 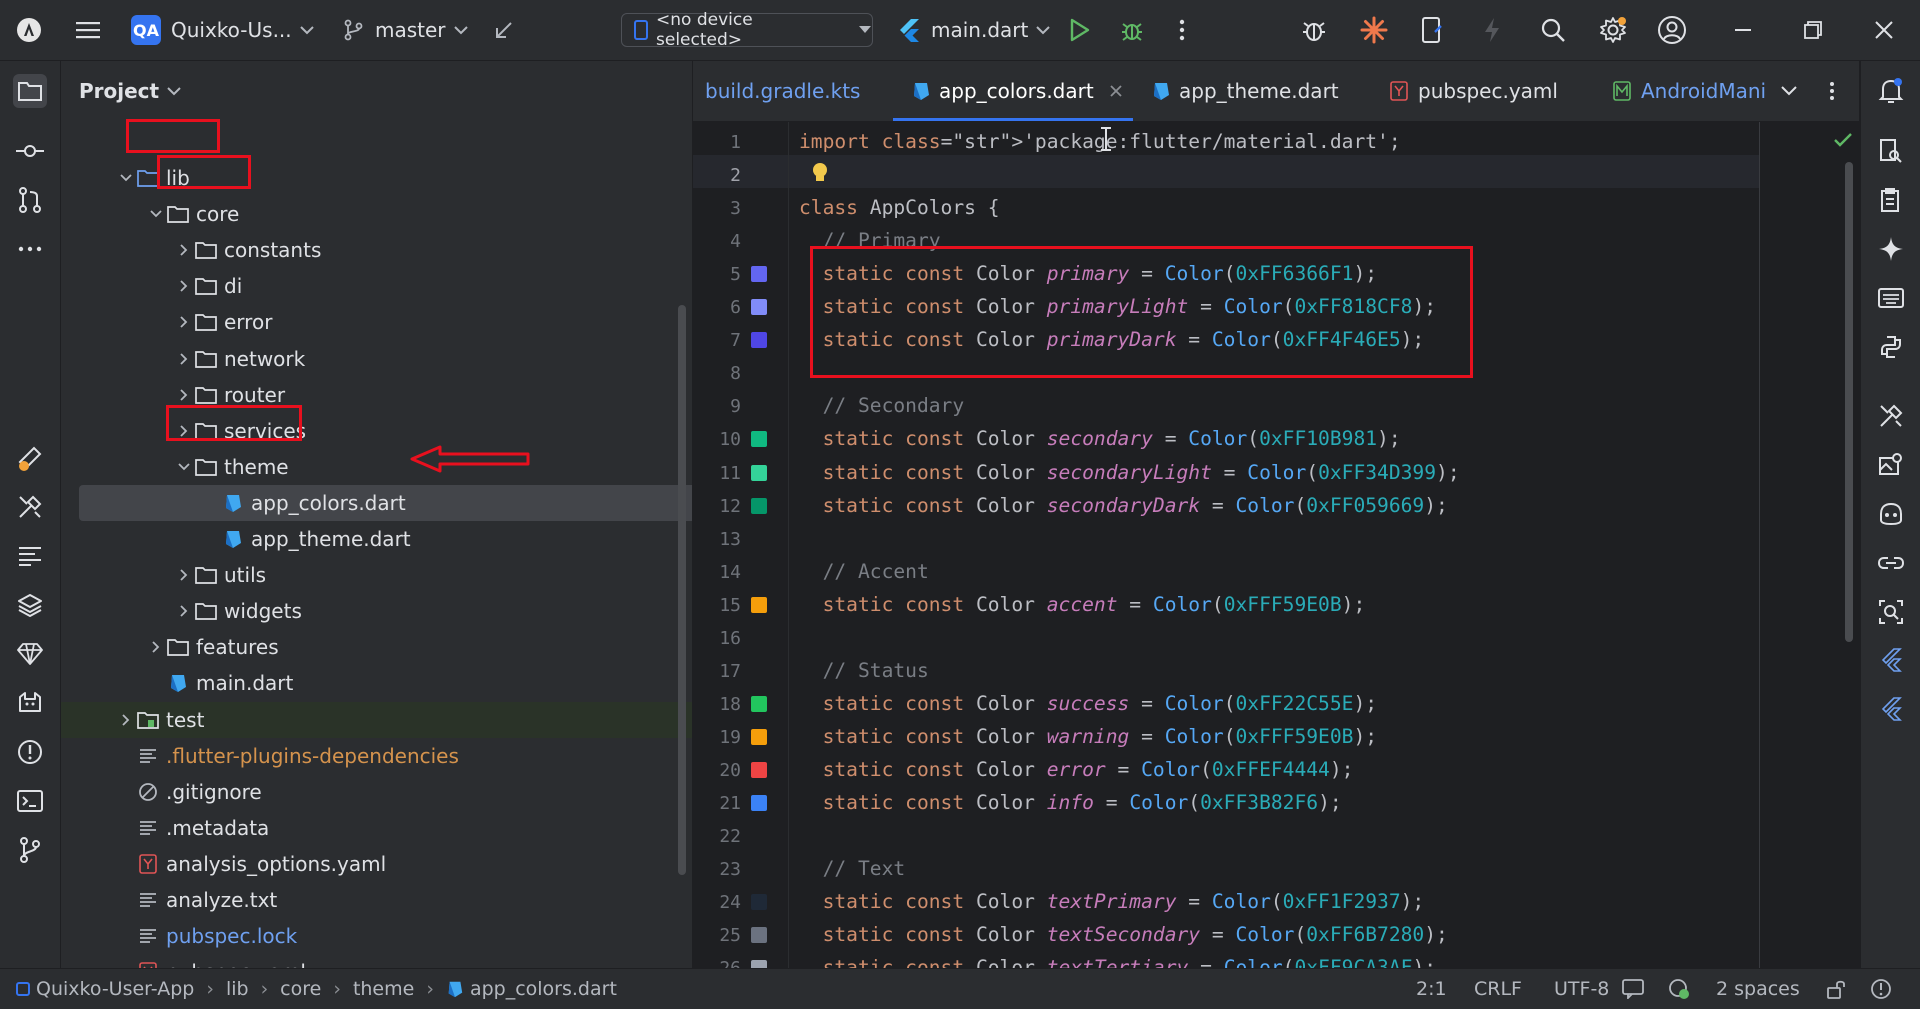 I want to click on tree-item-theme: theme, so click(x=376, y=467).